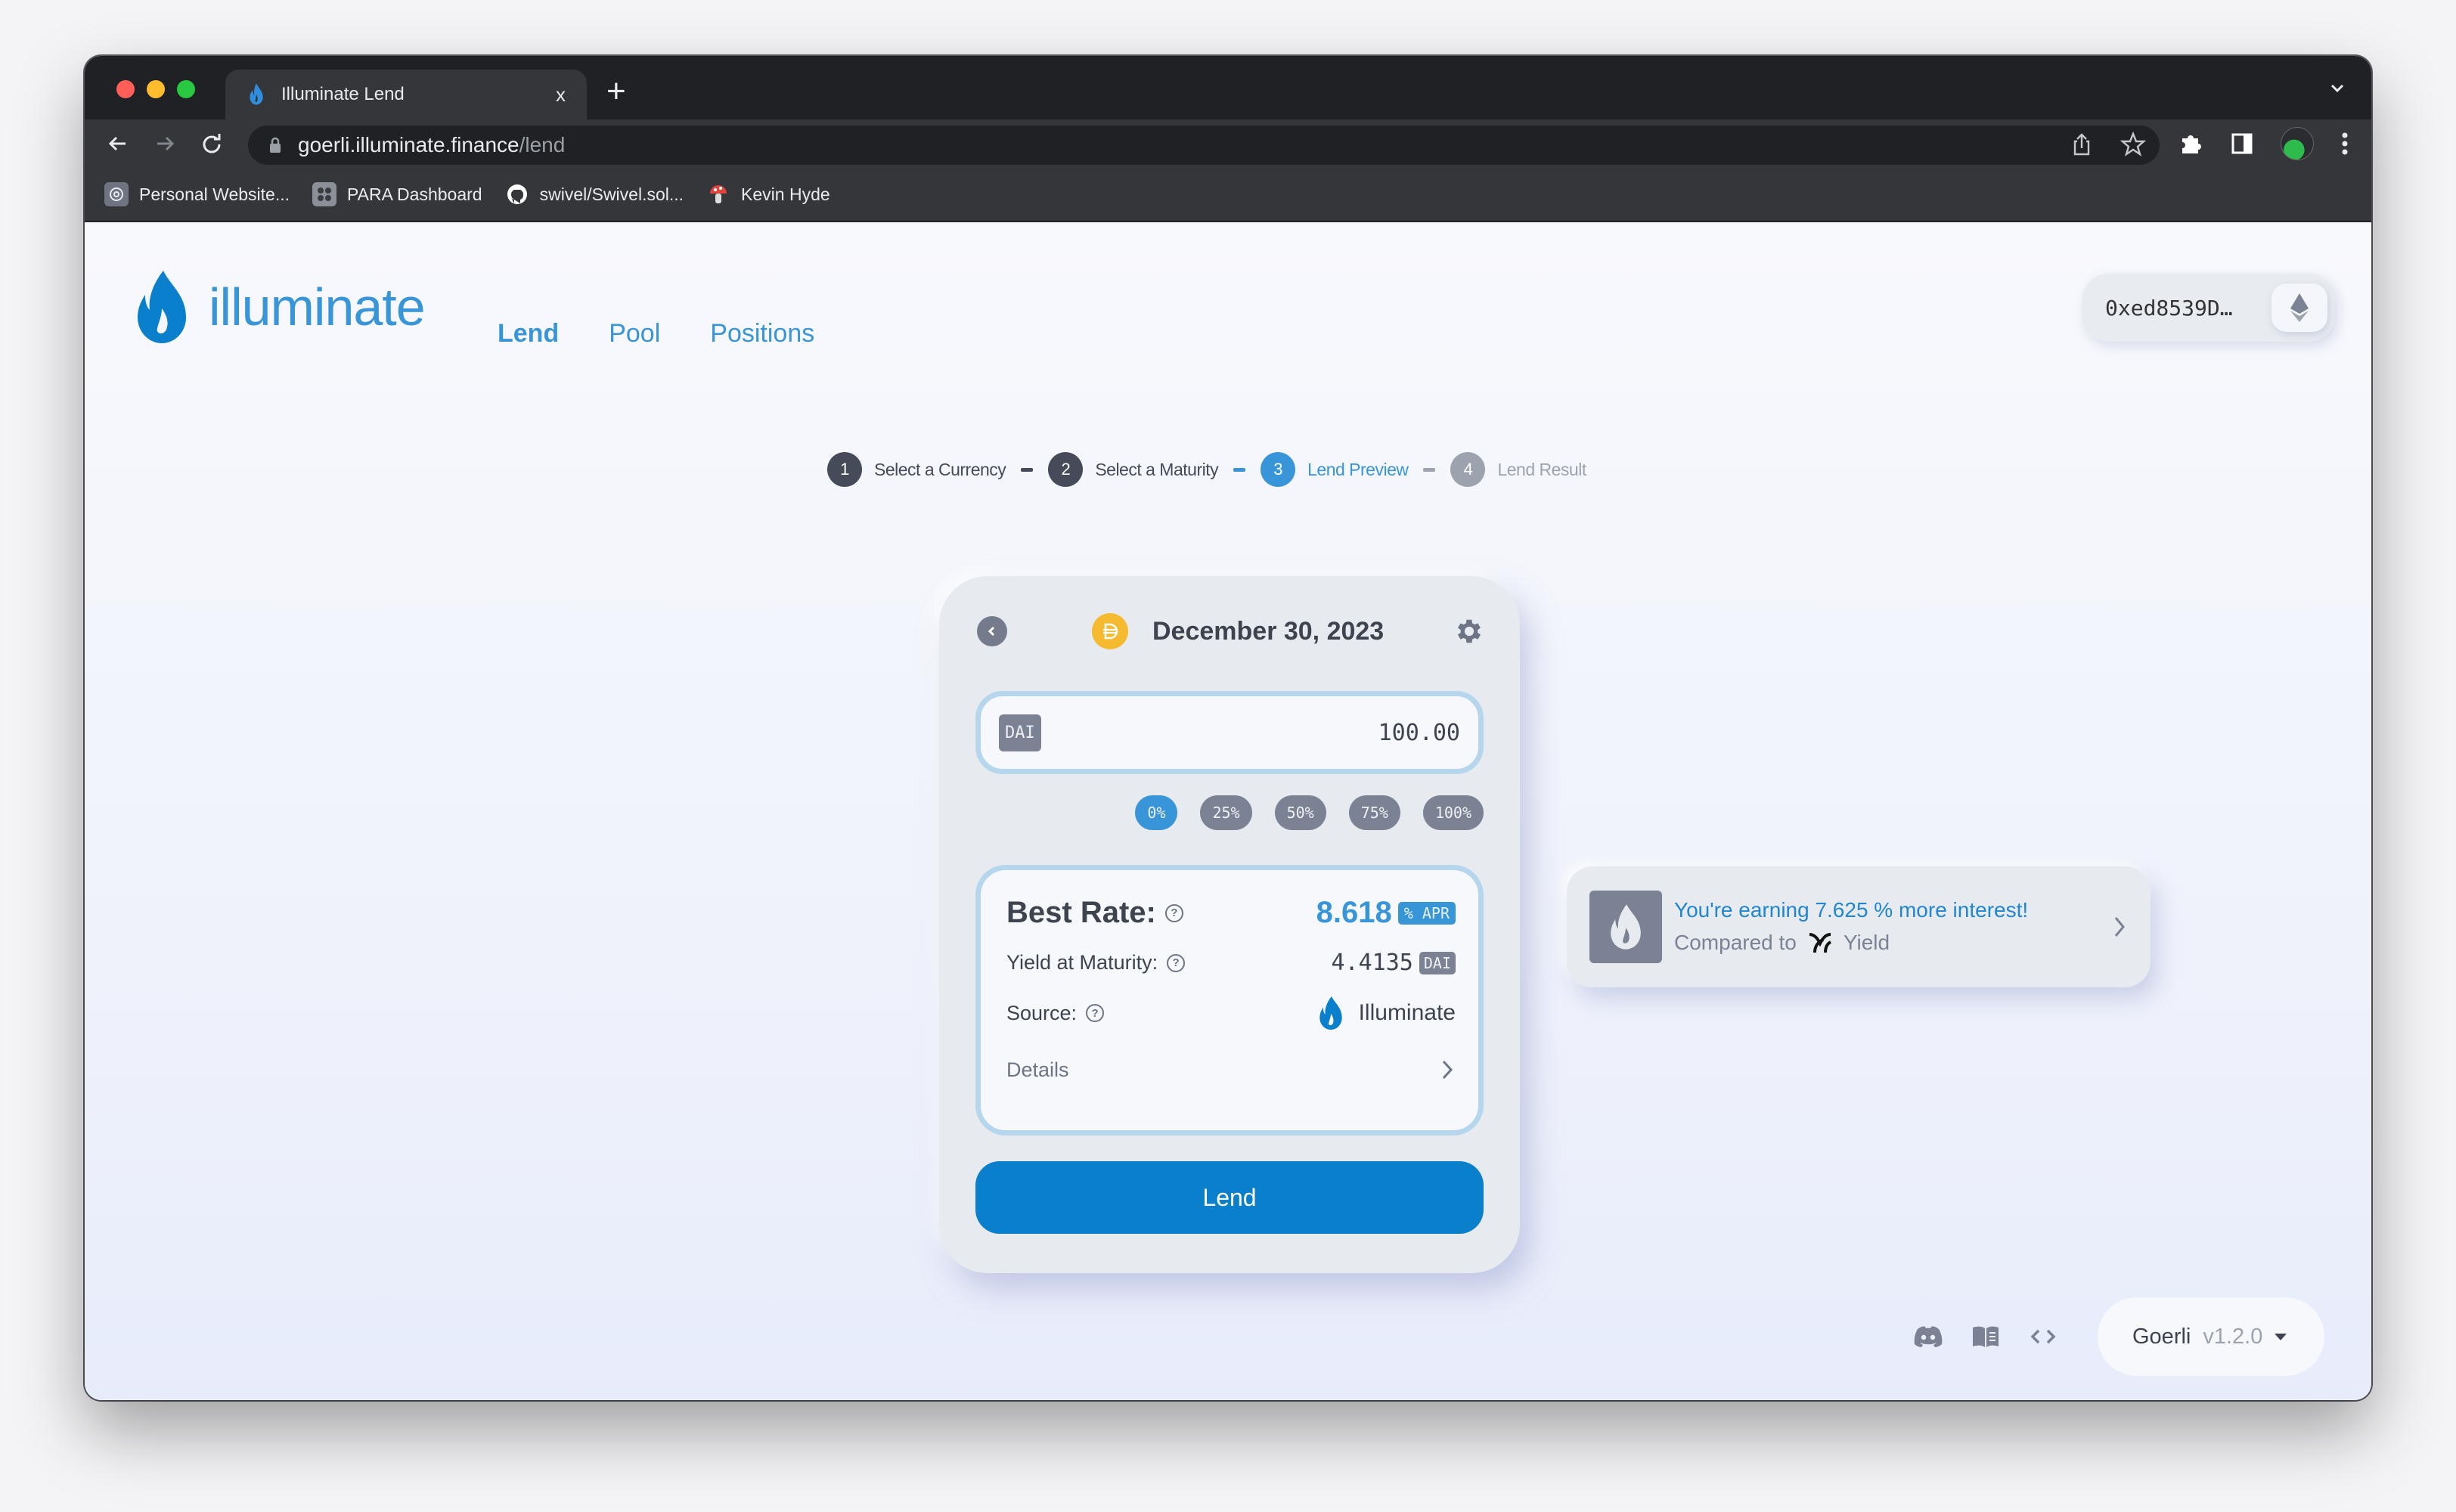 The image size is (2456, 1512). What do you see at coordinates (762, 334) in the screenshot?
I see `nav-positions: Positions` at bounding box center [762, 334].